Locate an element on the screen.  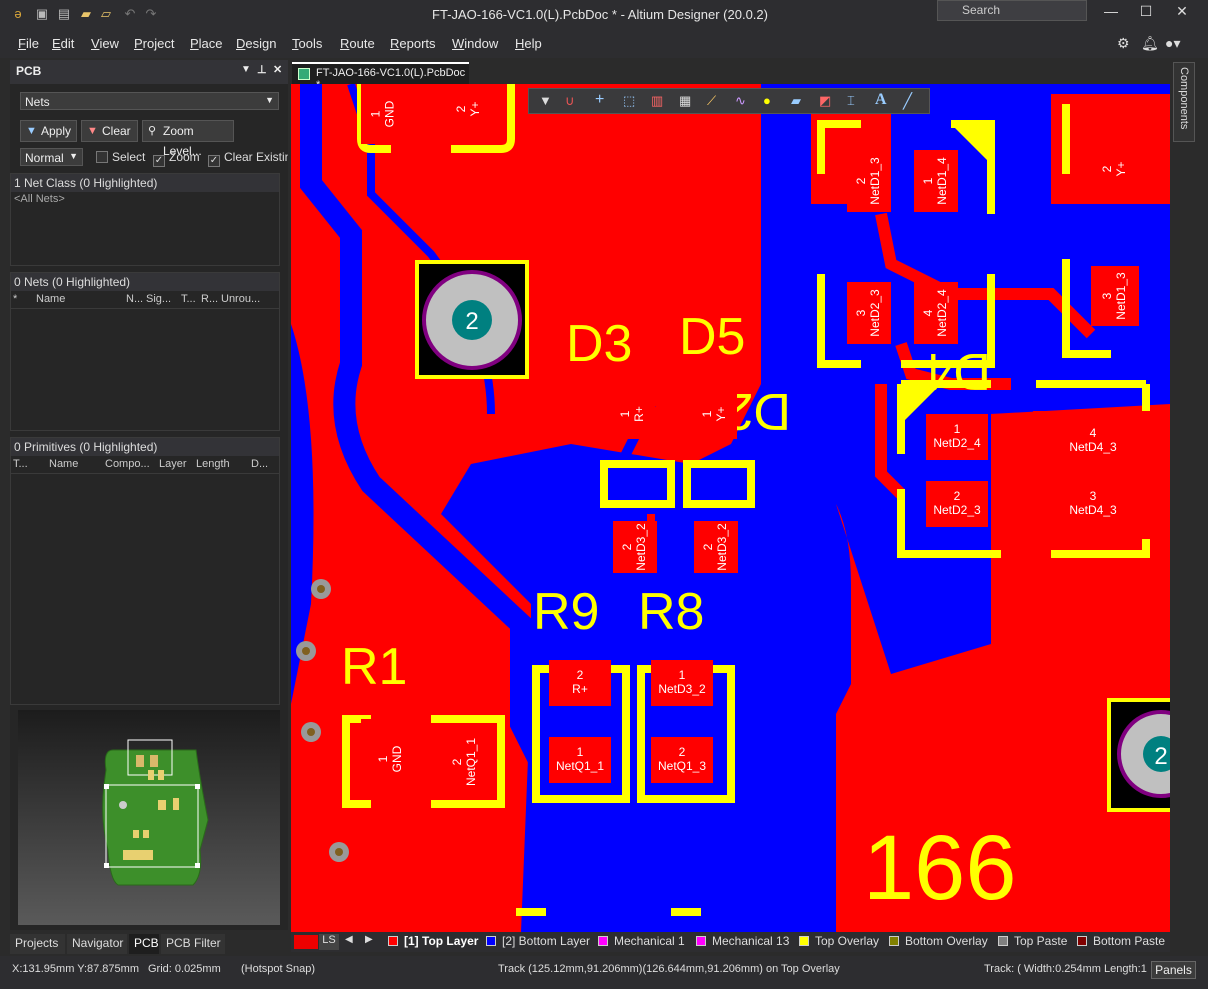
filter-icon: ▼ is located at coordinates (545, 100).